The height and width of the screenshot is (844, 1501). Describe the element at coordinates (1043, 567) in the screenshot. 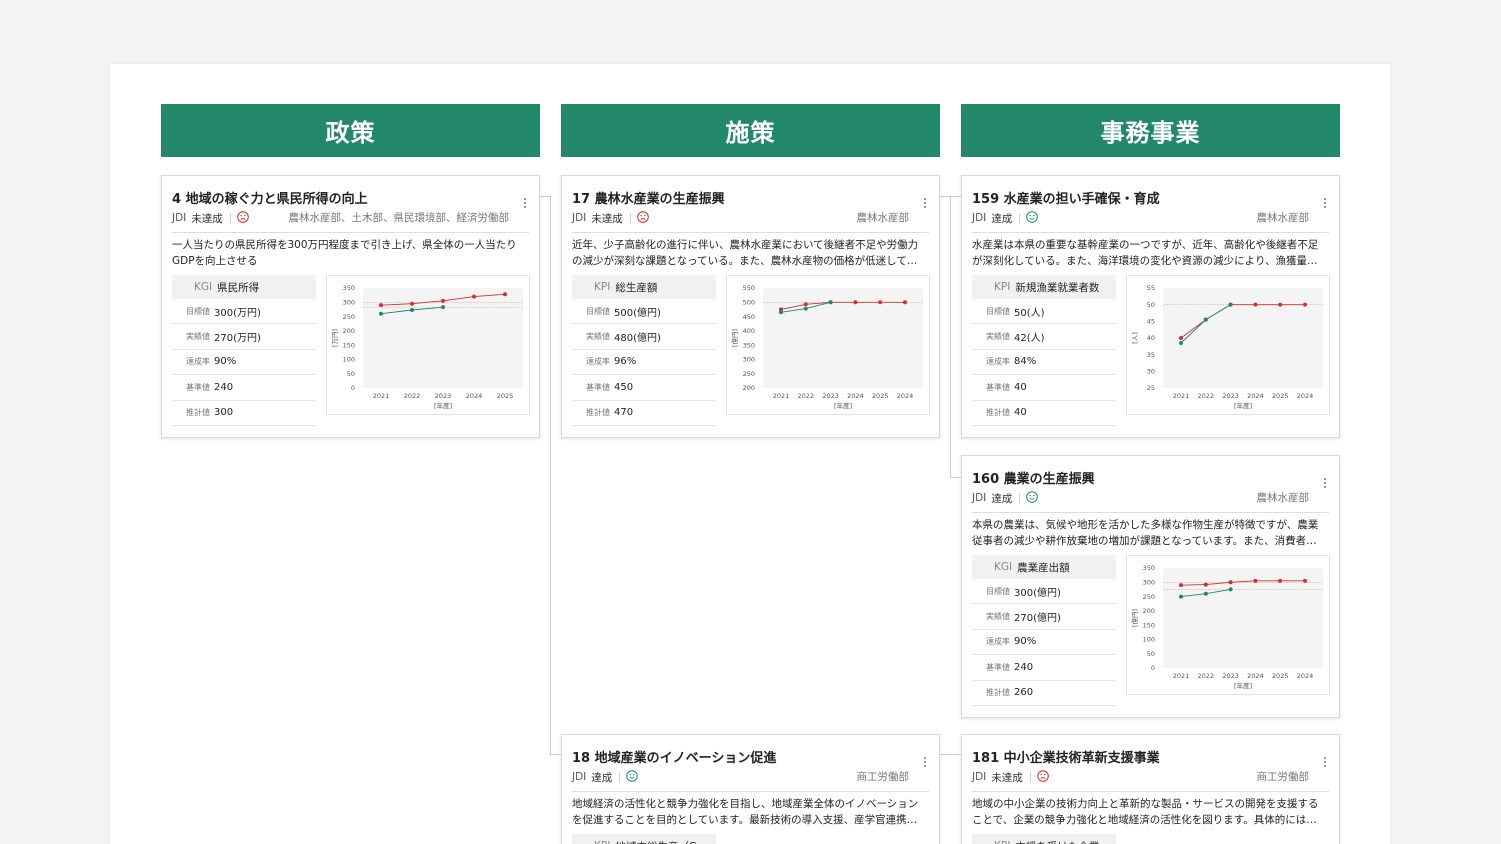

I see `kpi-name: 農業産出額` at that location.